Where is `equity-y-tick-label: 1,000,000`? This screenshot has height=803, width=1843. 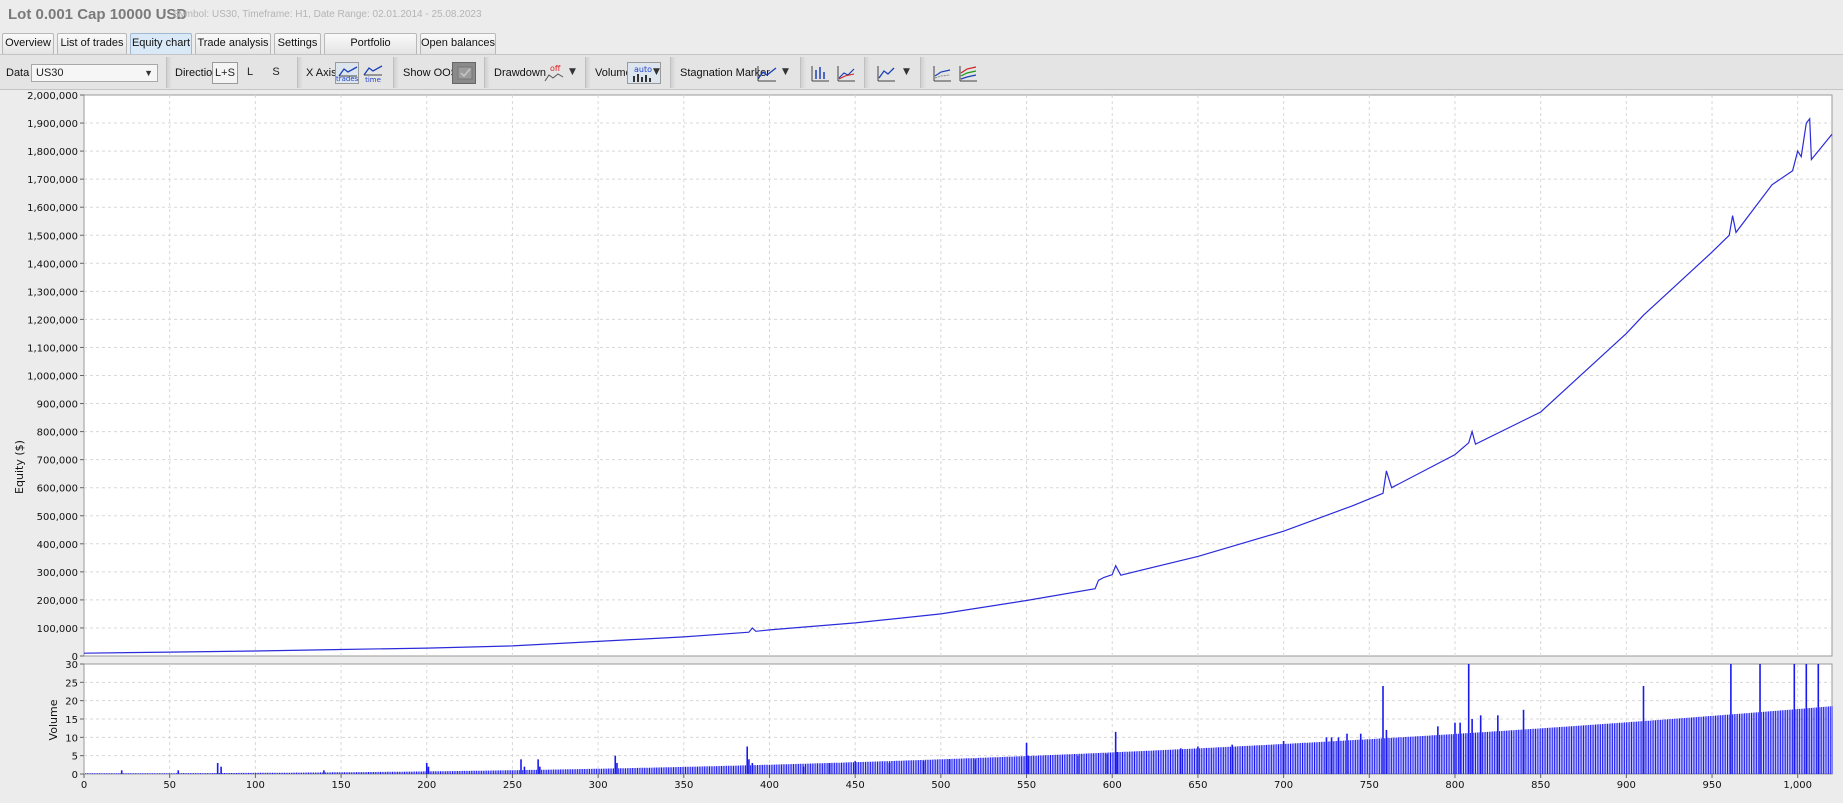 equity-y-tick-label: 1,000,000 is located at coordinates (52, 377).